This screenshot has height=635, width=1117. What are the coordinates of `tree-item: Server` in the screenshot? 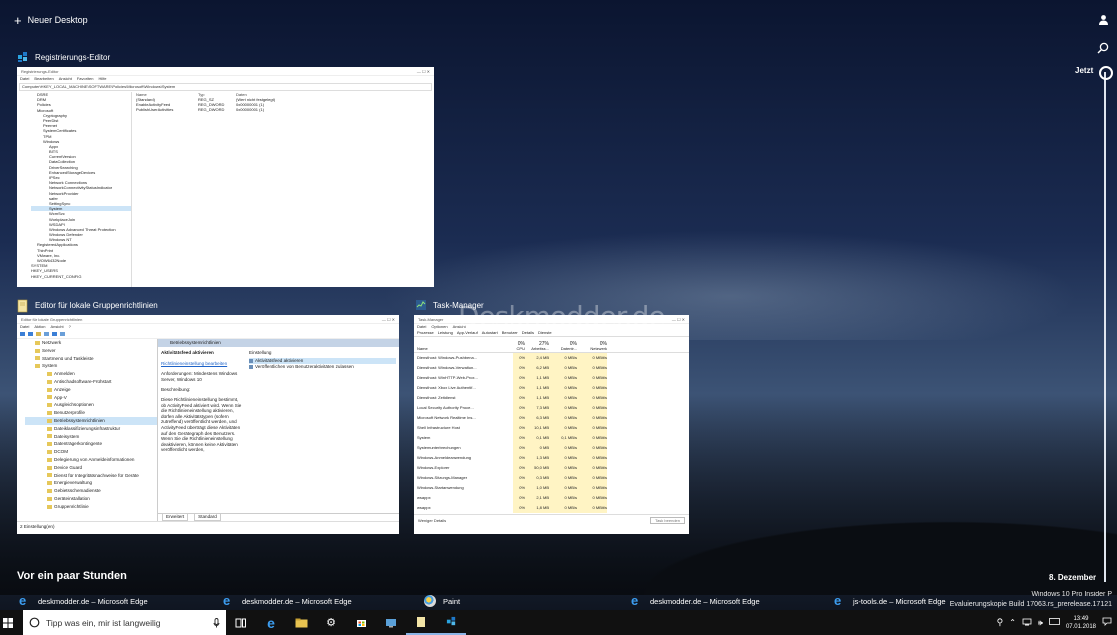 It's located at (91, 351).